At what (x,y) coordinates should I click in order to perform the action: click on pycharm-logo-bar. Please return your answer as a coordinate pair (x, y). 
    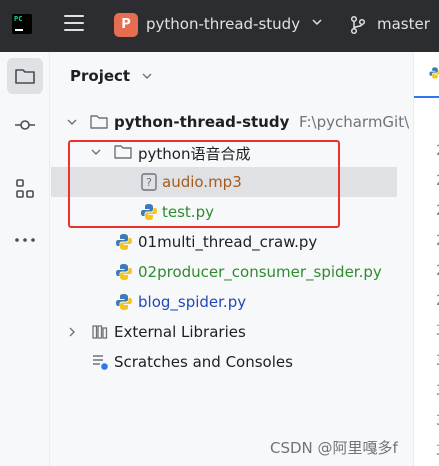
    Looking at the image, I should click on (19, 30).